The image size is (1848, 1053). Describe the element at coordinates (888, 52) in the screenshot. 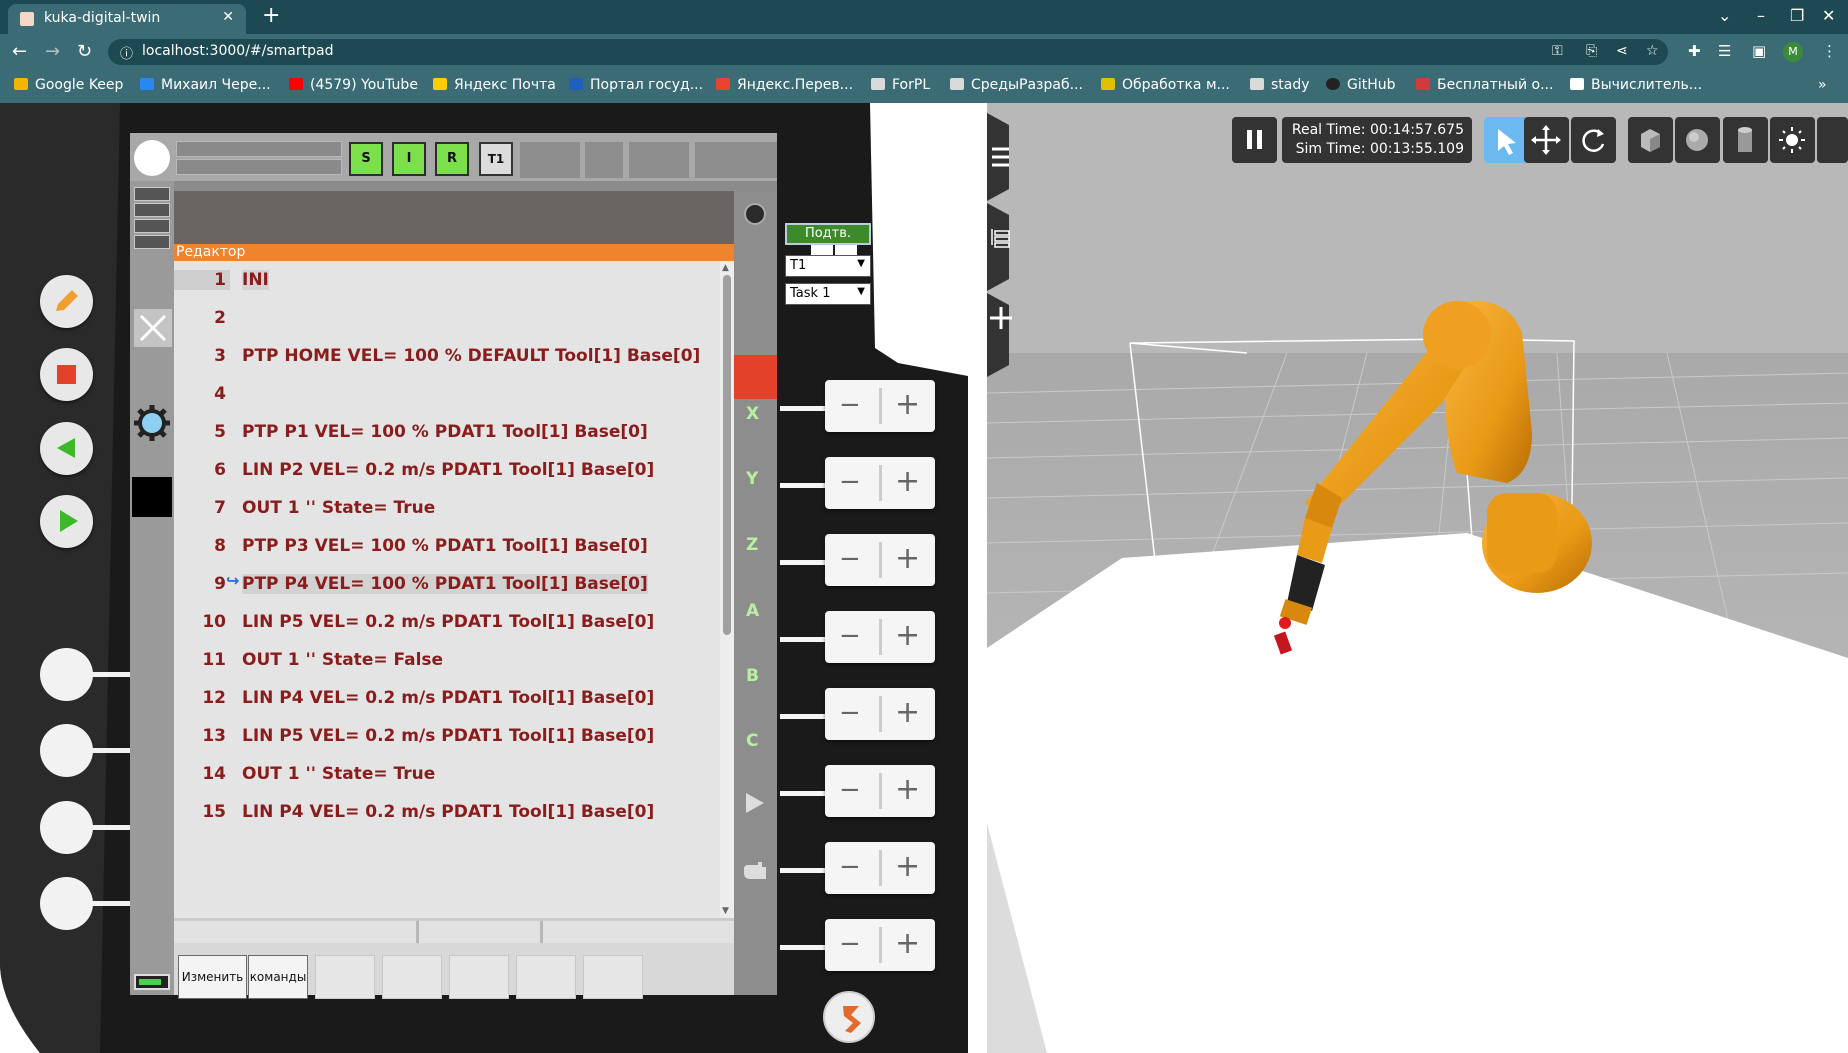

I see `url-field: ⓘ localhost:3000/#/smartpad ⚿ ⎘ ⋖ ☆` at that location.